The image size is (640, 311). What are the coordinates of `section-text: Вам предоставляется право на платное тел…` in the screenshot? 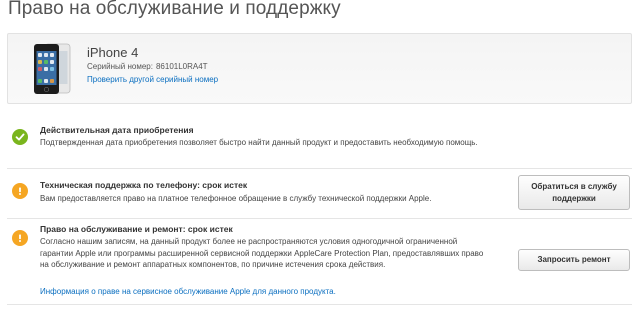 It's located at (236, 198).